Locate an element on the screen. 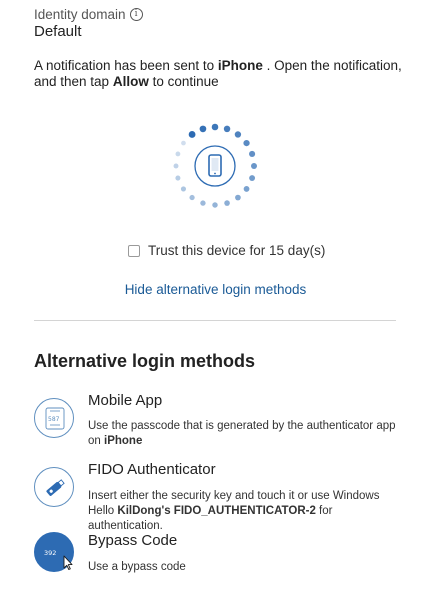  method-description-device: KilDong's FIDO_AUTHENTICATOR-2 is located at coordinates (216, 511).